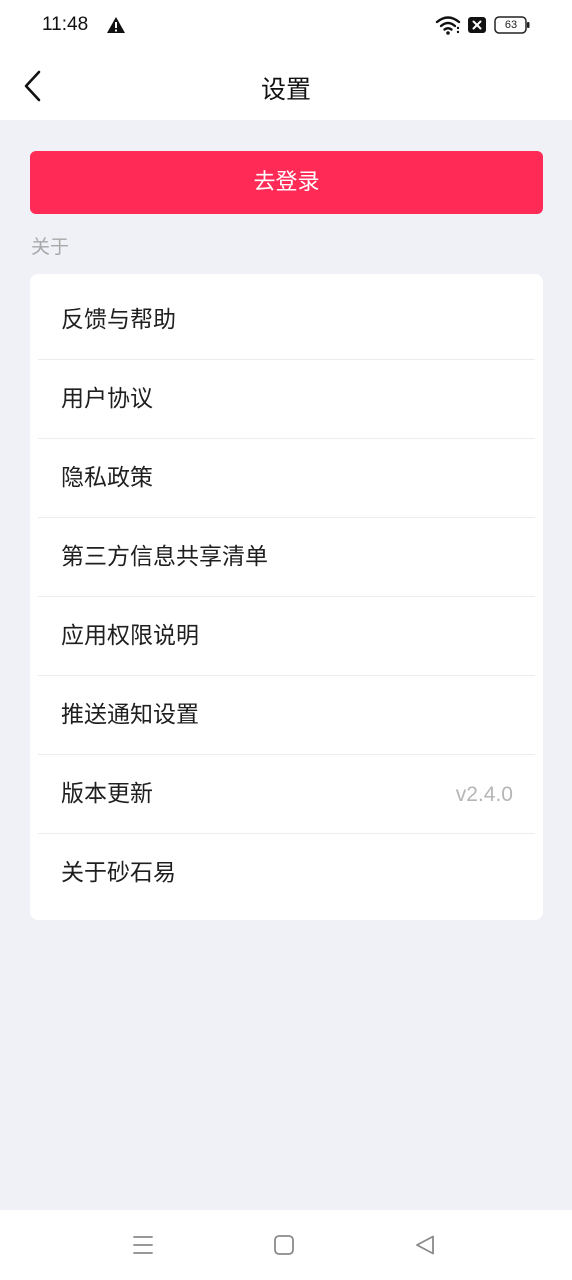  What do you see at coordinates (286, 636) in the screenshot?
I see `list-item-app-permissions: 应用权限说明` at bounding box center [286, 636].